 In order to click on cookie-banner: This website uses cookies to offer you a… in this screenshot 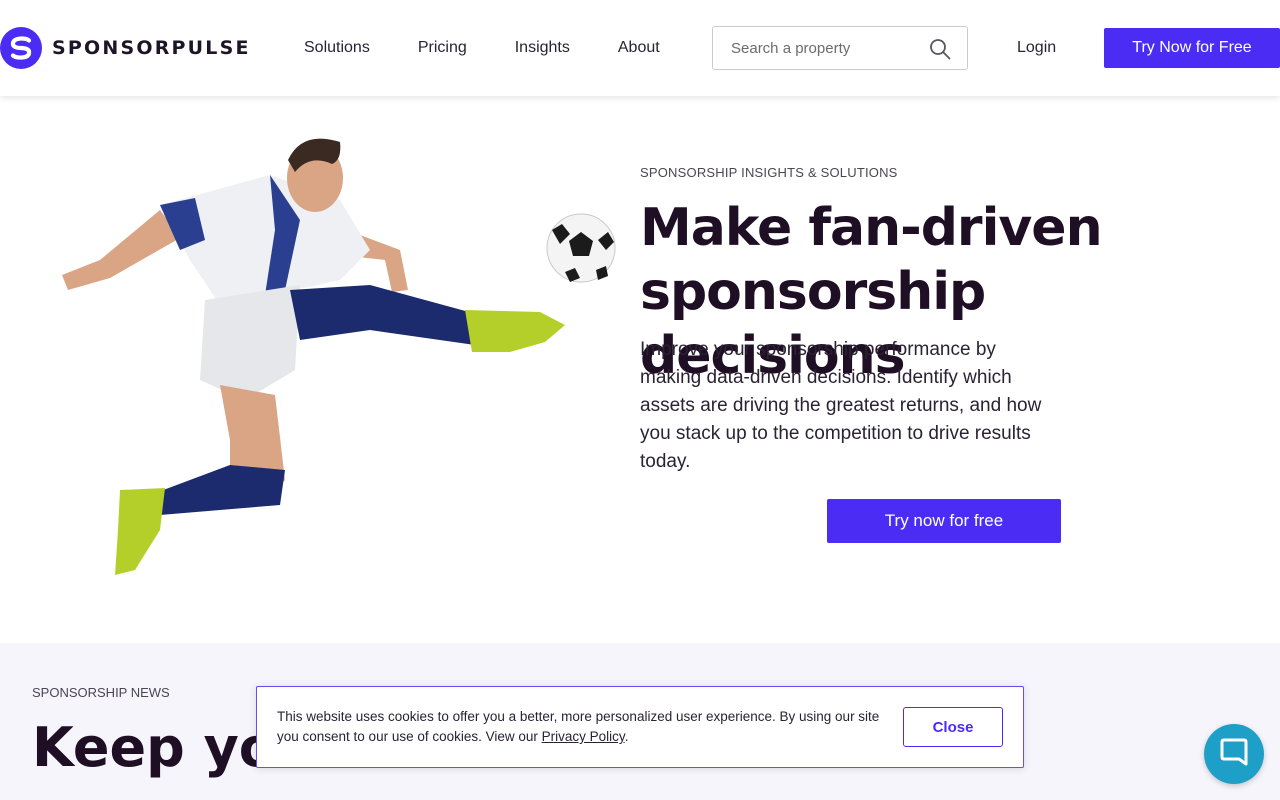, I will do `click(640, 727)`.